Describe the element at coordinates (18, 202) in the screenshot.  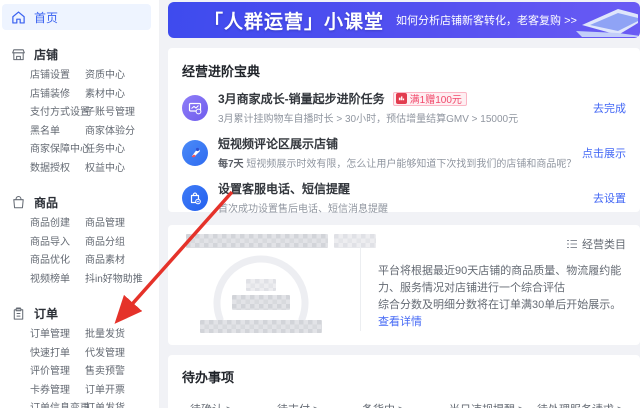
I see `product-icon` at that location.